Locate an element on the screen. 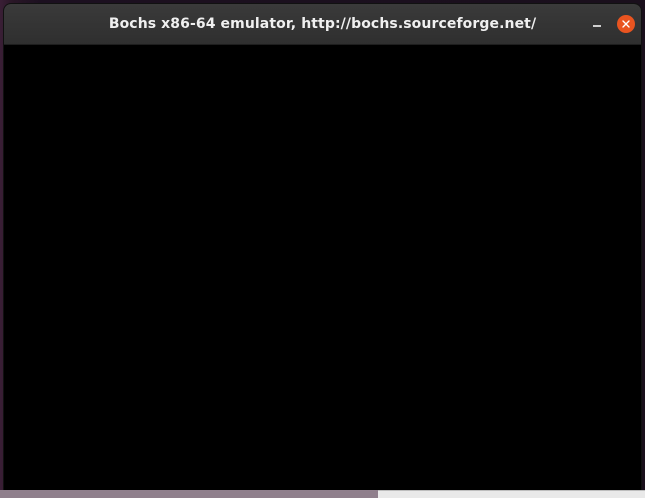 This screenshot has height=498, width=645. minimize-icon is located at coordinates (597, 26).